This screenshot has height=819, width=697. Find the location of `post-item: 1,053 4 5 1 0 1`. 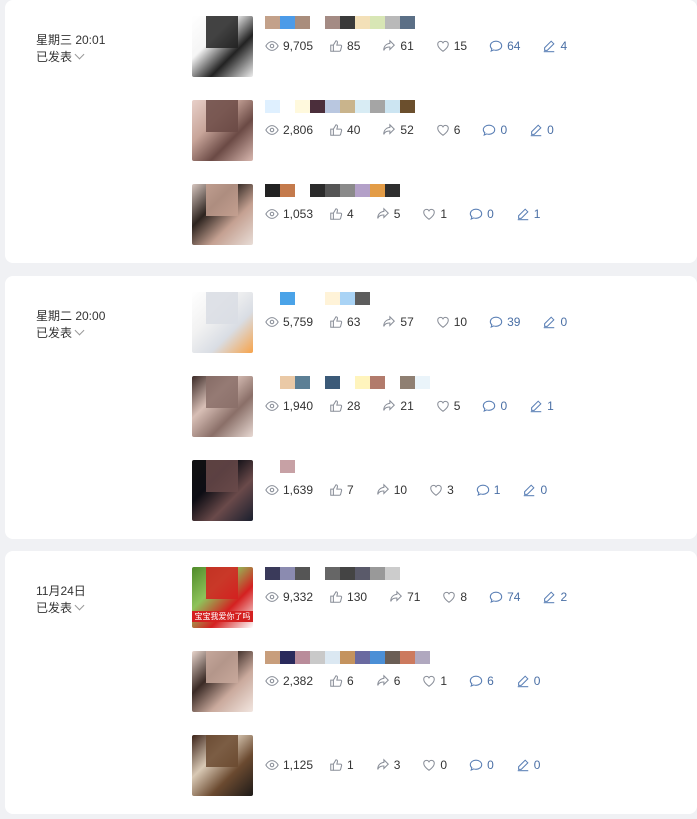

post-item: 1,053 4 5 1 0 1 is located at coordinates (442, 215).